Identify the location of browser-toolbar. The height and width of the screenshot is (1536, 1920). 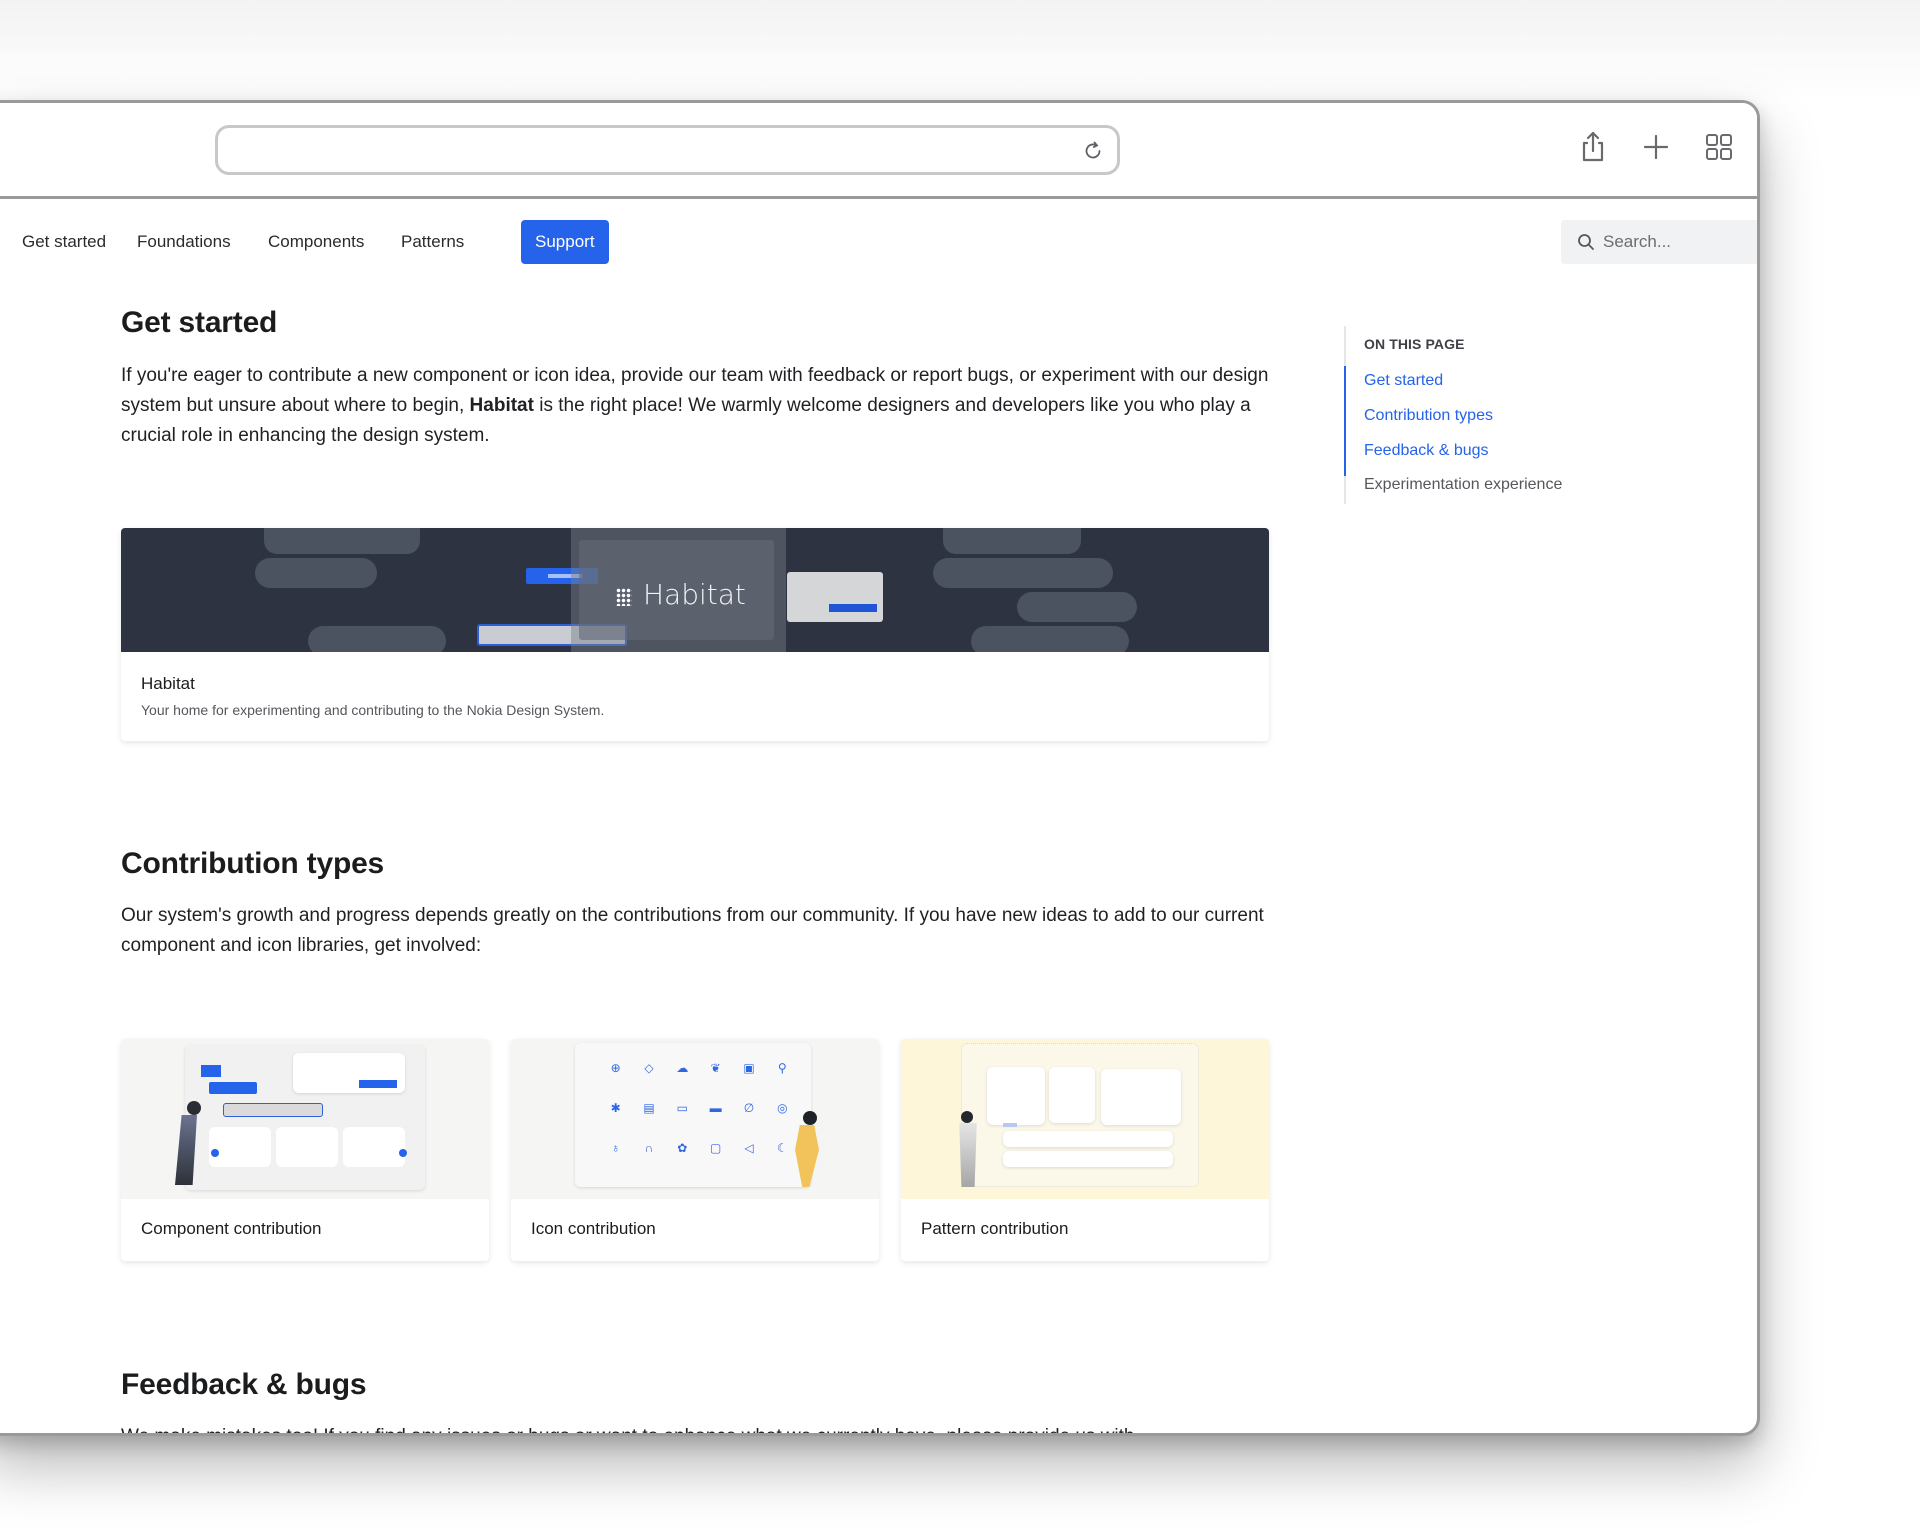
(878, 151).